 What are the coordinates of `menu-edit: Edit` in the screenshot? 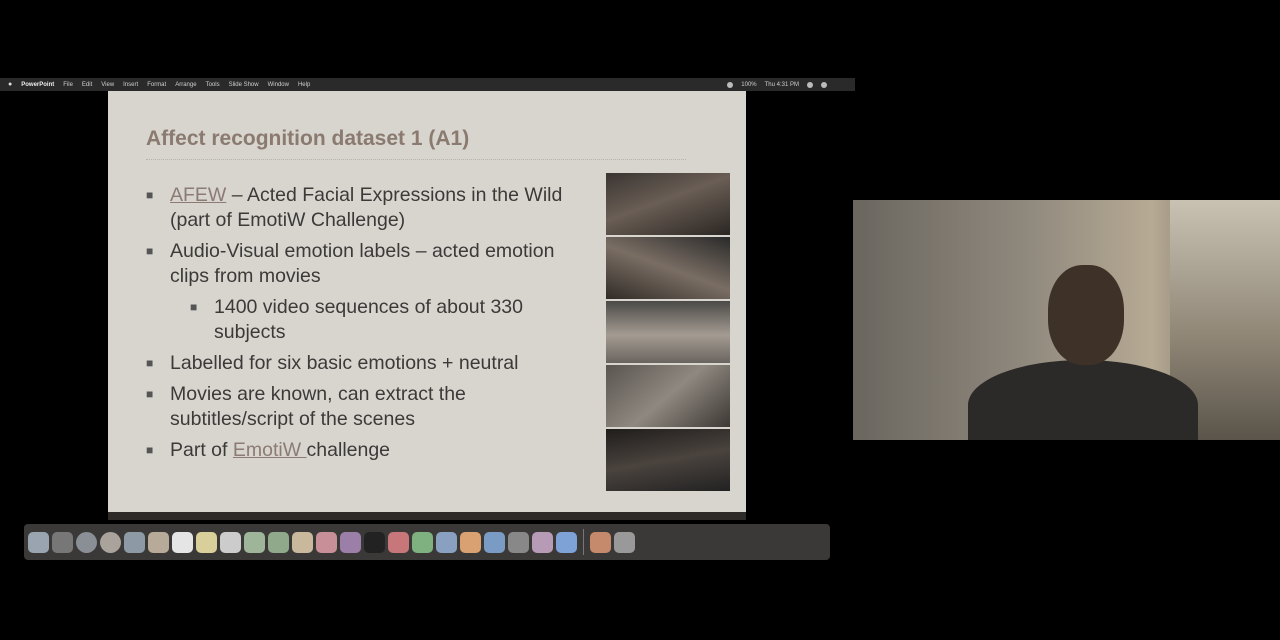 It's located at (87, 85).